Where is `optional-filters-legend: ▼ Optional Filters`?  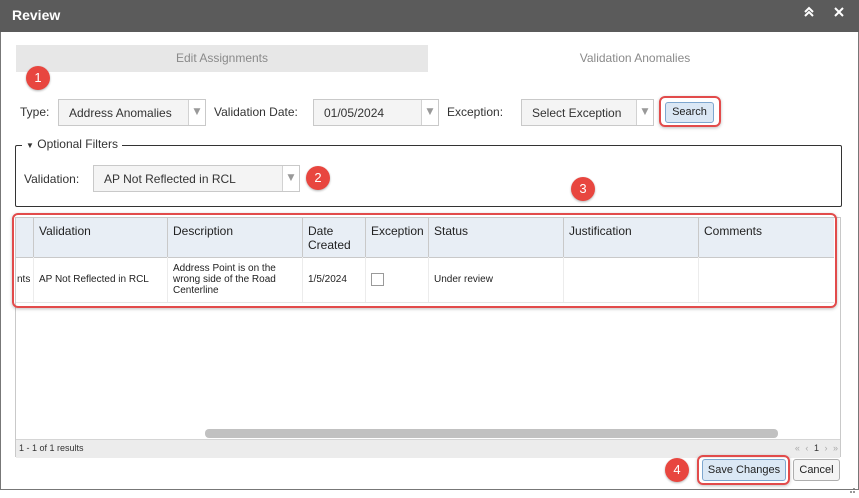
optional-filters-legend: ▼ Optional Filters is located at coordinates (72, 144).